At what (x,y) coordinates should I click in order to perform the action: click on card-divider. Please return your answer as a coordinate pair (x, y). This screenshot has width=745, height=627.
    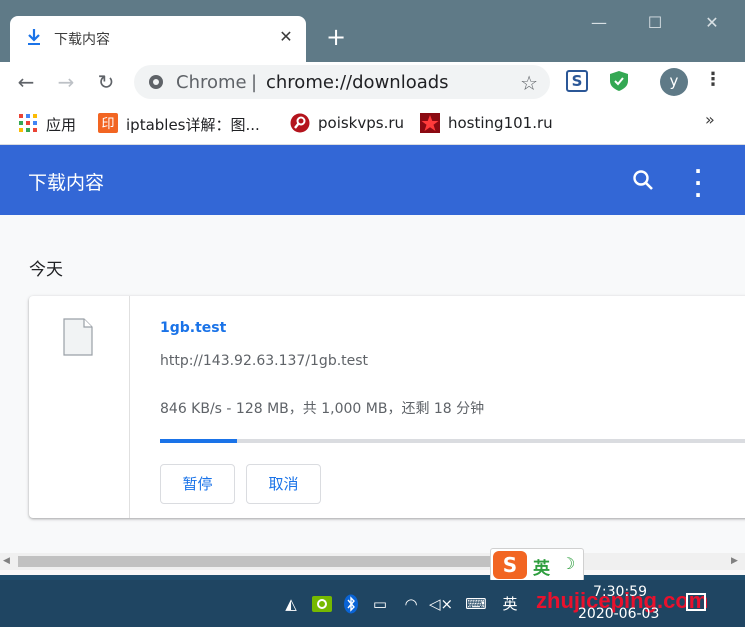
    Looking at the image, I should click on (129, 407).